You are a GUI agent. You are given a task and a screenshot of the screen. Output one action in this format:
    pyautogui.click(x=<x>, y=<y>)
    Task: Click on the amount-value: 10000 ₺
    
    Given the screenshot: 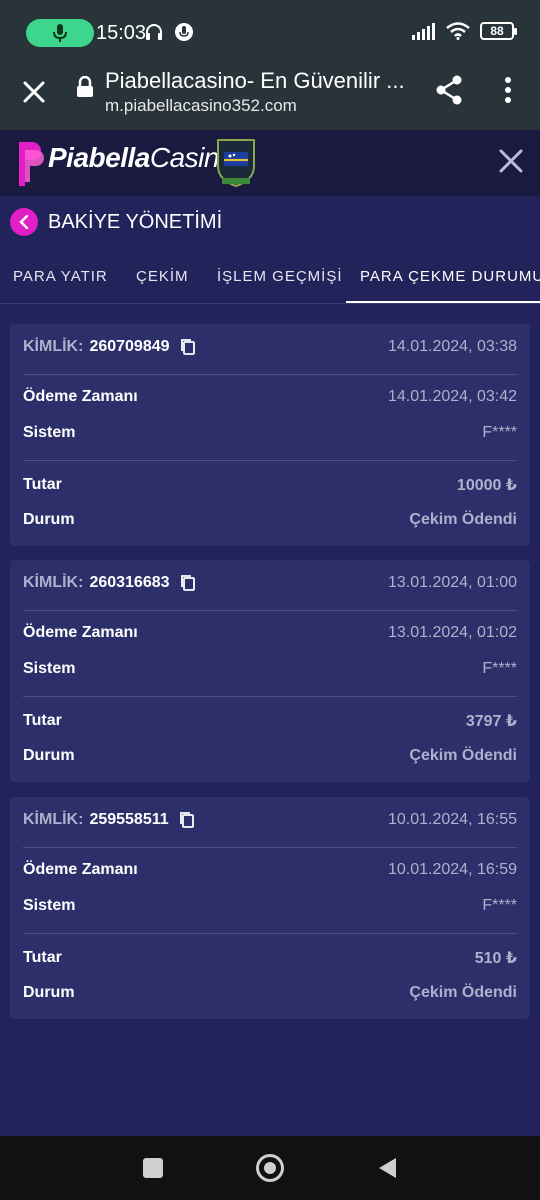 What is the action you would take?
    pyautogui.click(x=486, y=485)
    